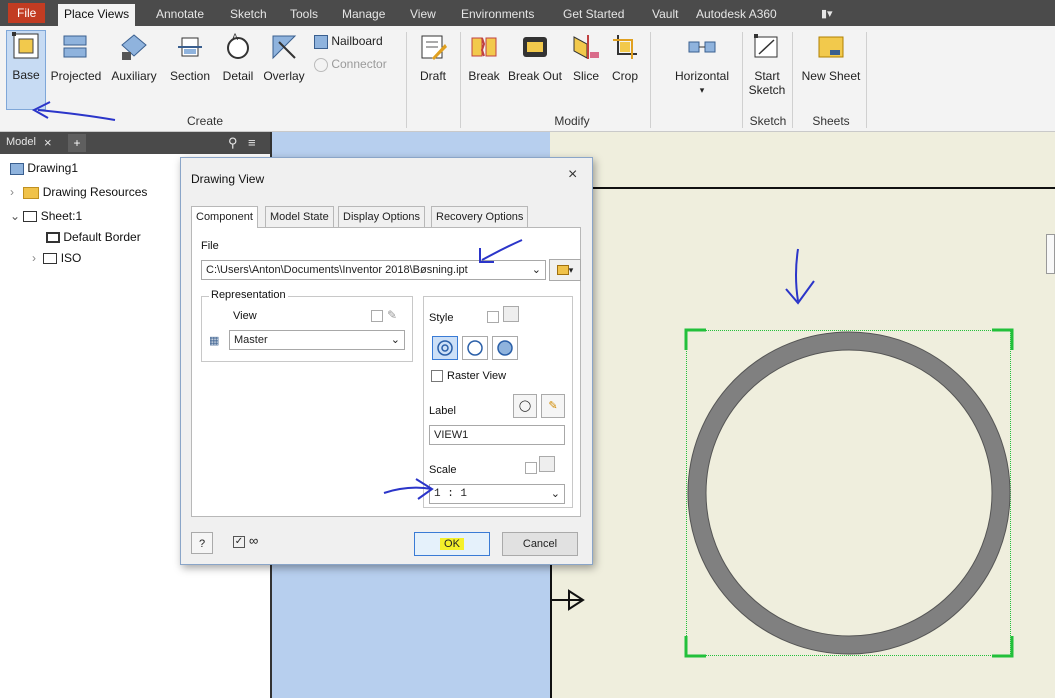 This screenshot has height=698, width=1055. Describe the element at coordinates (76, 76) in the screenshot. I see `projected-label: Projected` at that location.